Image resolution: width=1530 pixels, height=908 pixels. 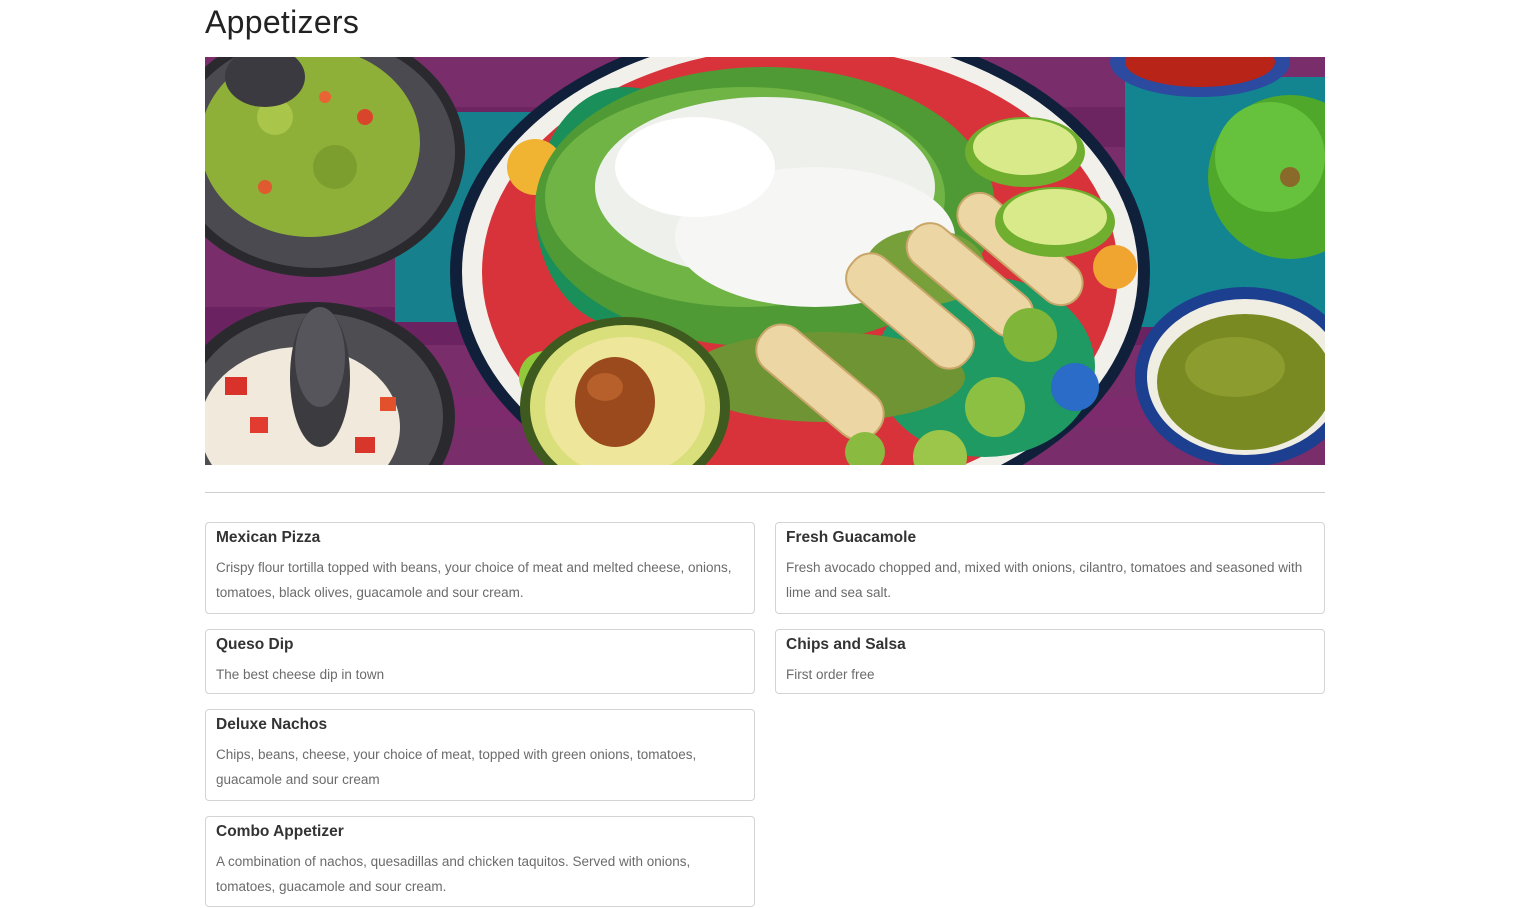 What do you see at coordinates (300, 674) in the screenshot?
I see `menu-item-description: The best cheese dip in town` at bounding box center [300, 674].